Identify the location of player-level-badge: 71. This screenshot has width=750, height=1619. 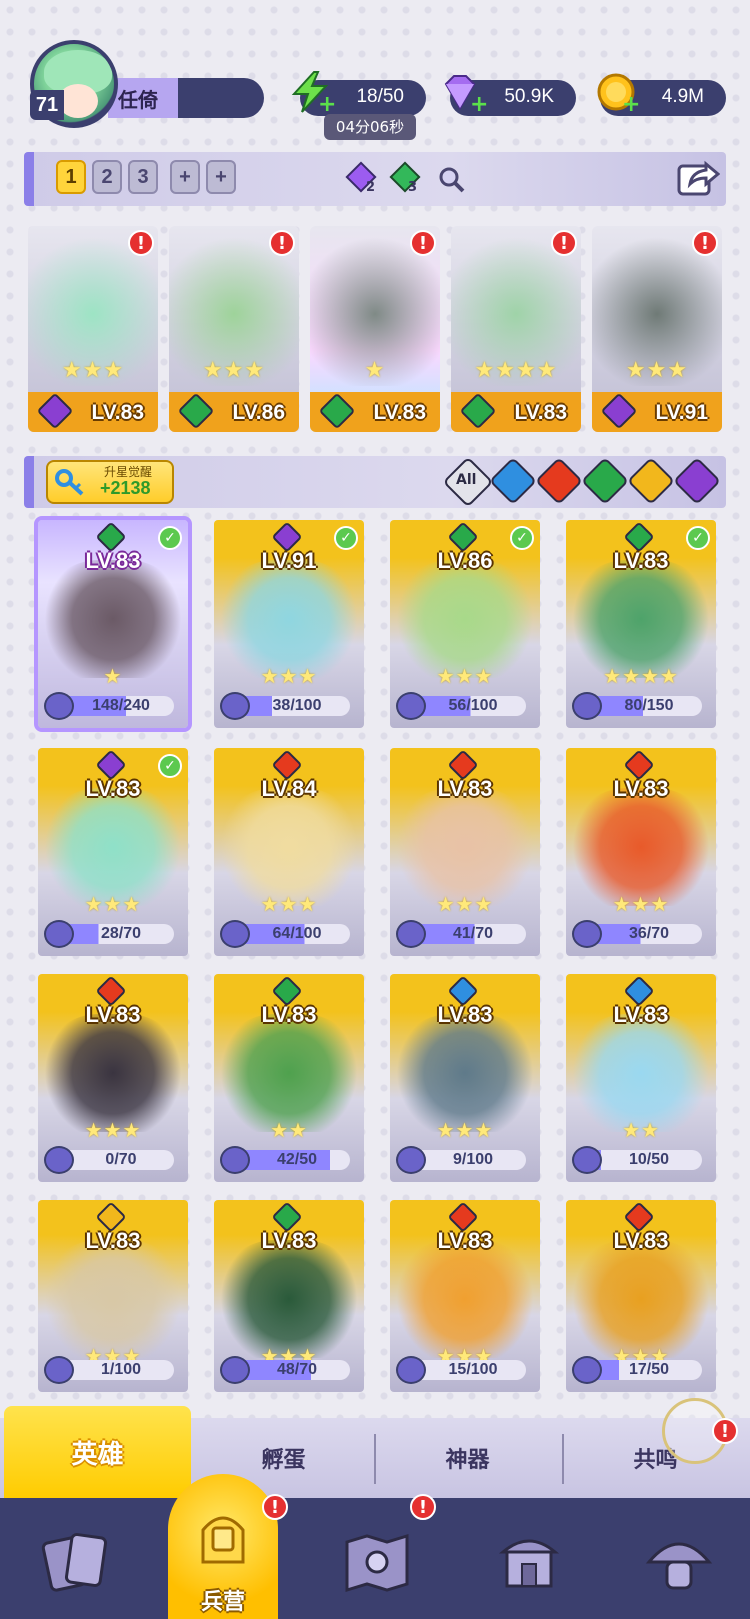
(47, 105).